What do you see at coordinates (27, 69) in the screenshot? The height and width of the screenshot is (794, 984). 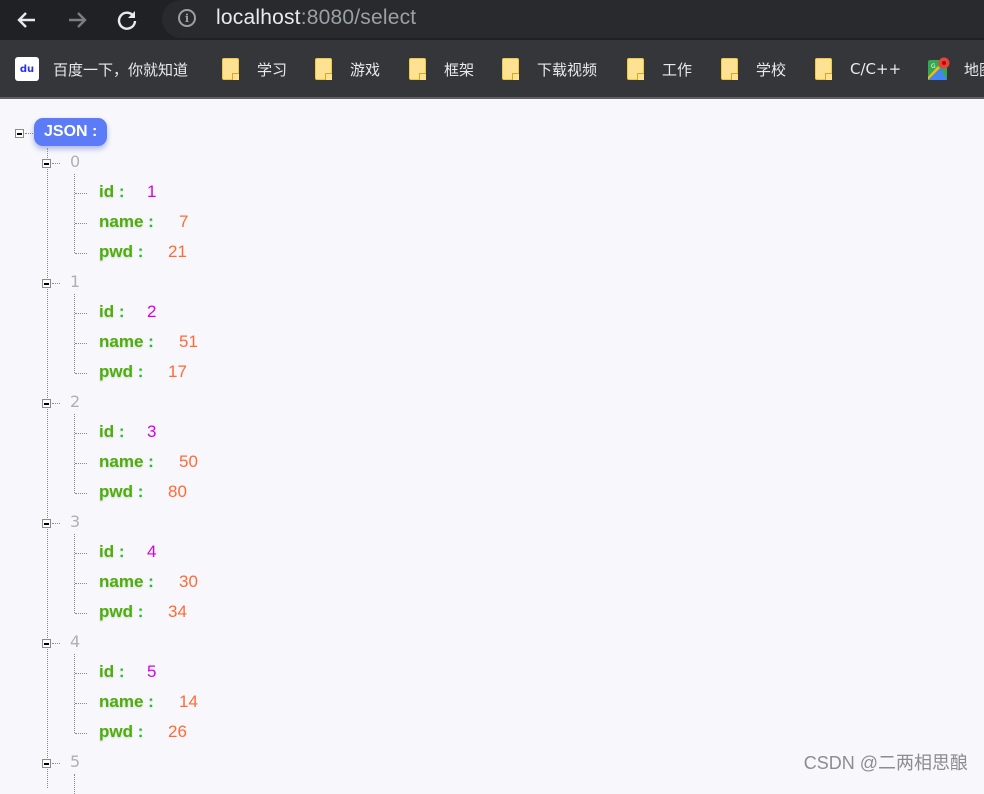 I see `baidu-icon: du` at bounding box center [27, 69].